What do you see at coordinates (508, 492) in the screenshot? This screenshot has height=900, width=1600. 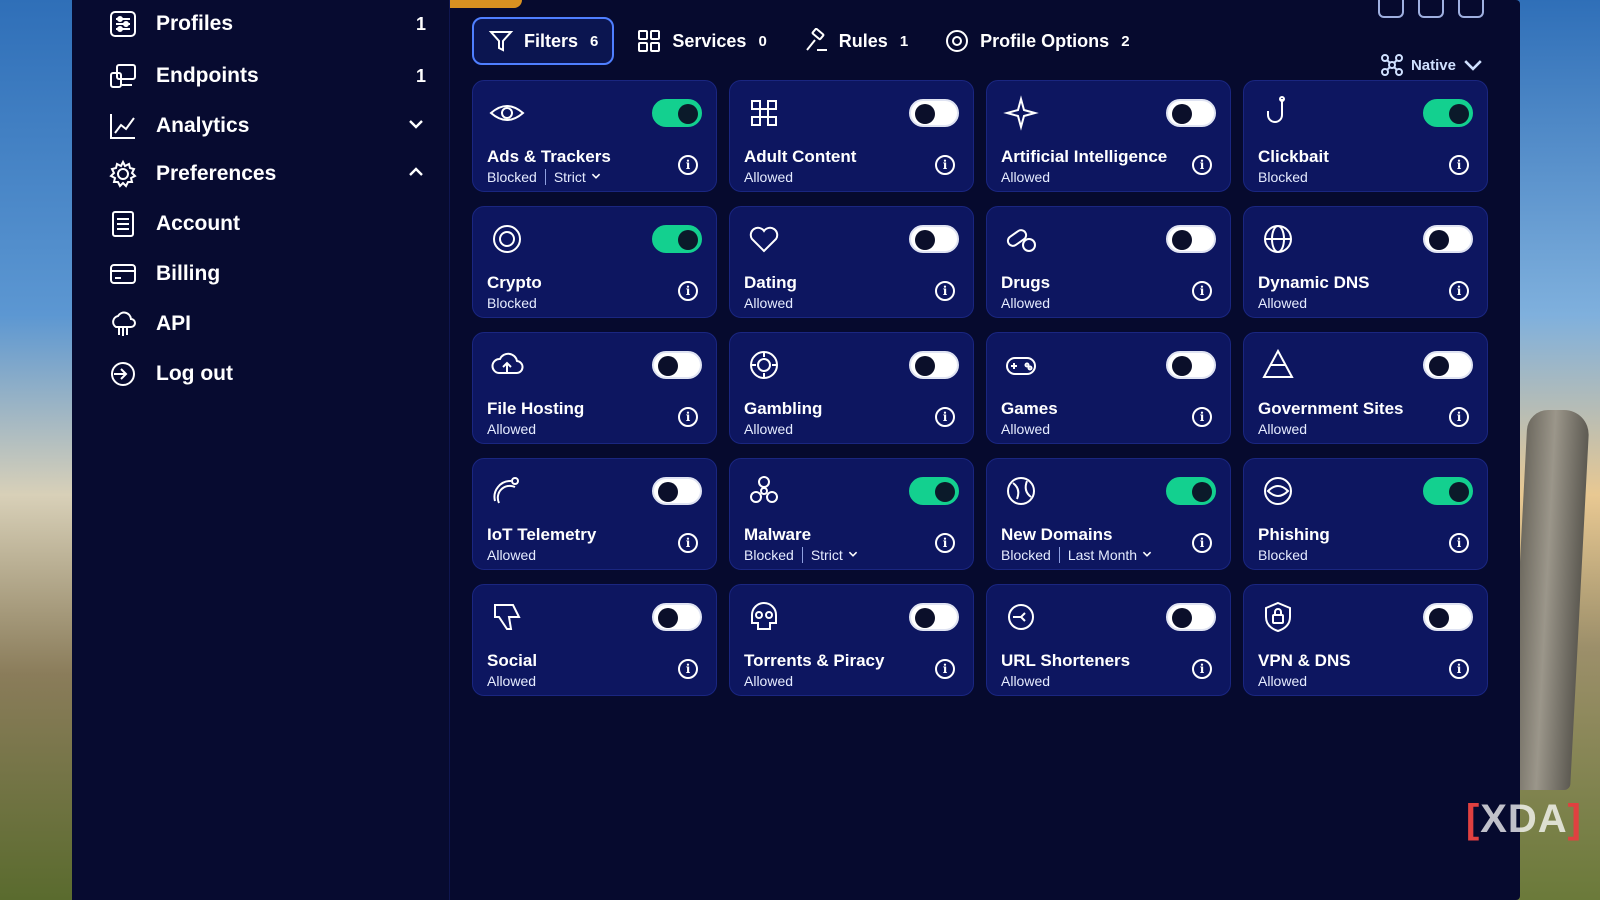 I see `satellite-dish-icon` at bounding box center [508, 492].